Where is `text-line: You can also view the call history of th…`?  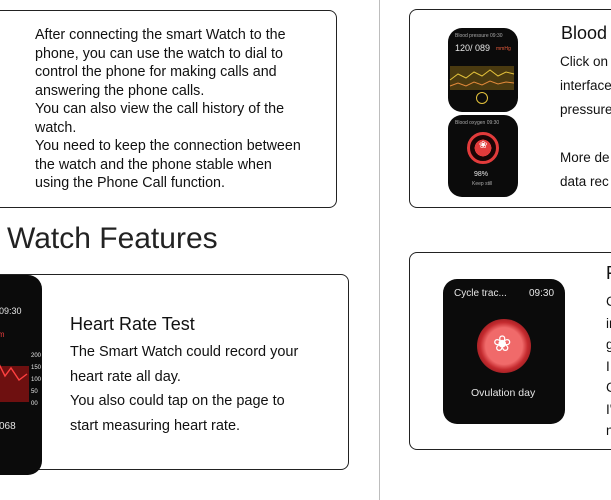
text-line: You can also view the call history of th… is located at coordinates (160, 109).